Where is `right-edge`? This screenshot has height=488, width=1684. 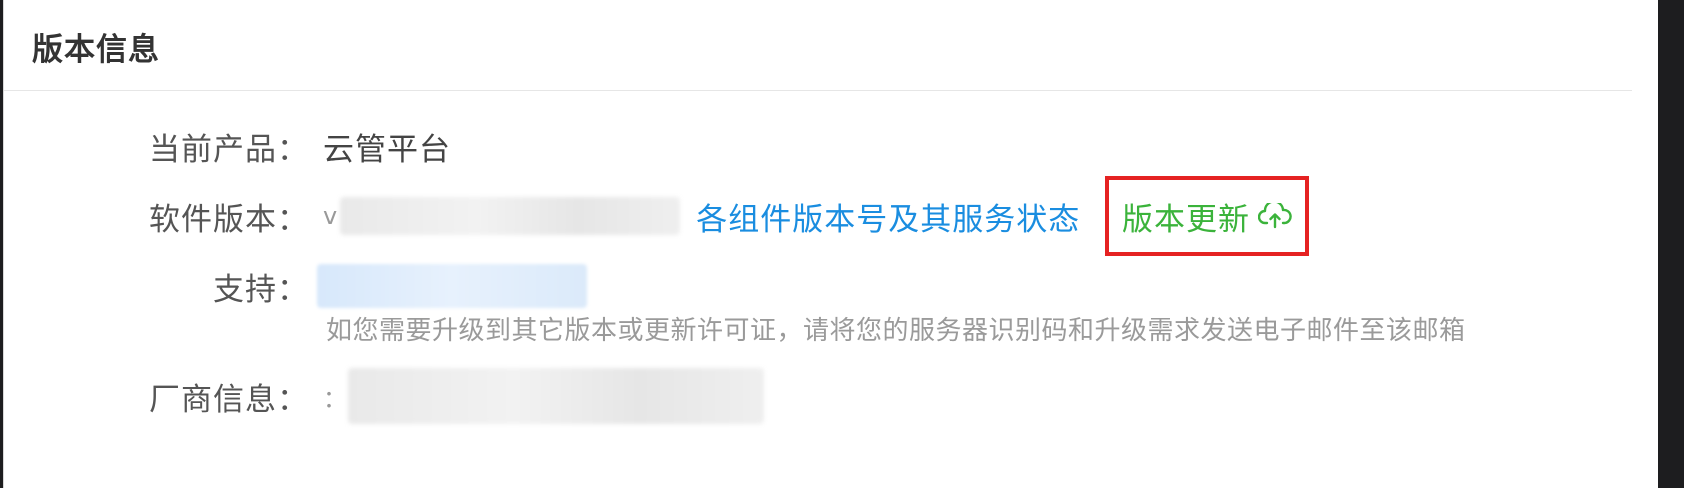
right-edge is located at coordinates (1645, 244).